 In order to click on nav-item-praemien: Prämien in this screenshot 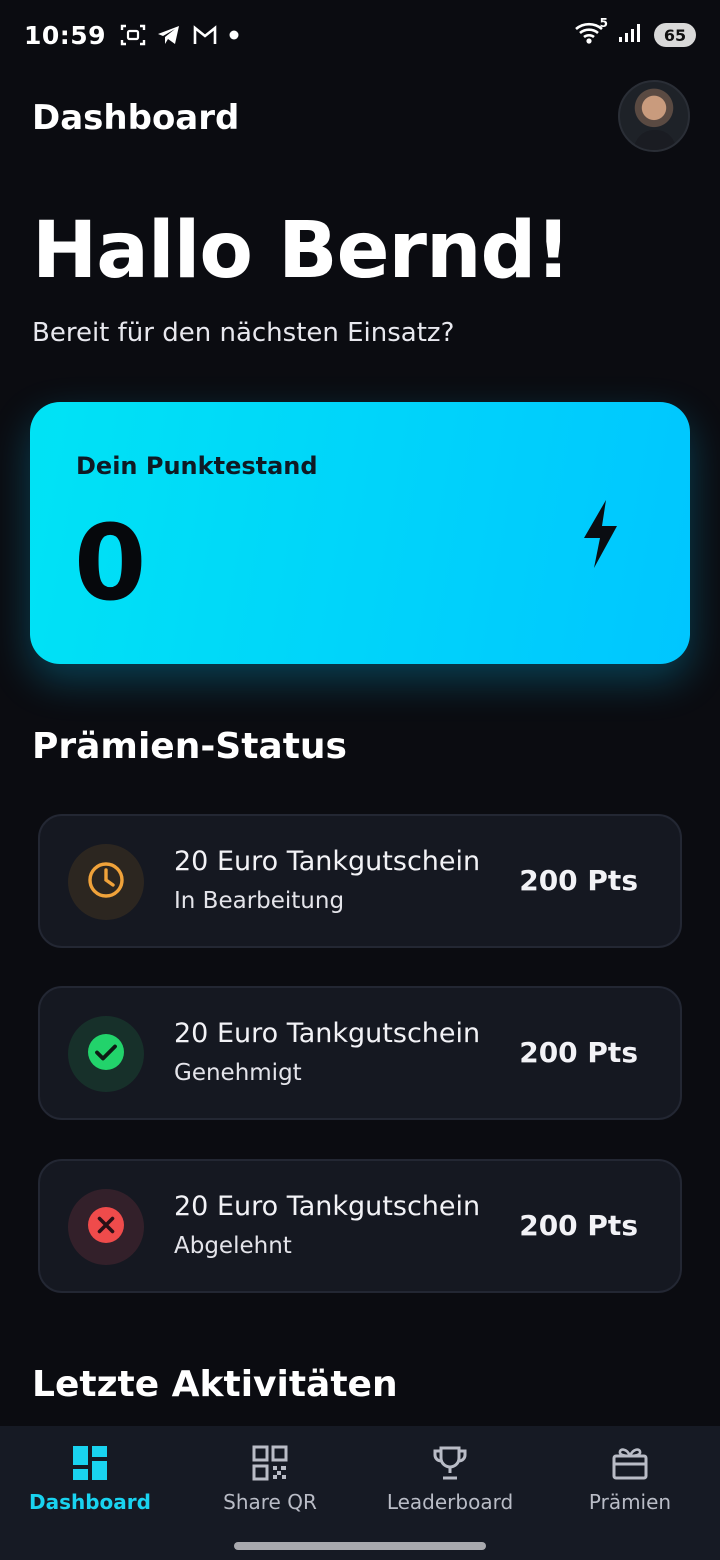, I will do `click(630, 1494)`.